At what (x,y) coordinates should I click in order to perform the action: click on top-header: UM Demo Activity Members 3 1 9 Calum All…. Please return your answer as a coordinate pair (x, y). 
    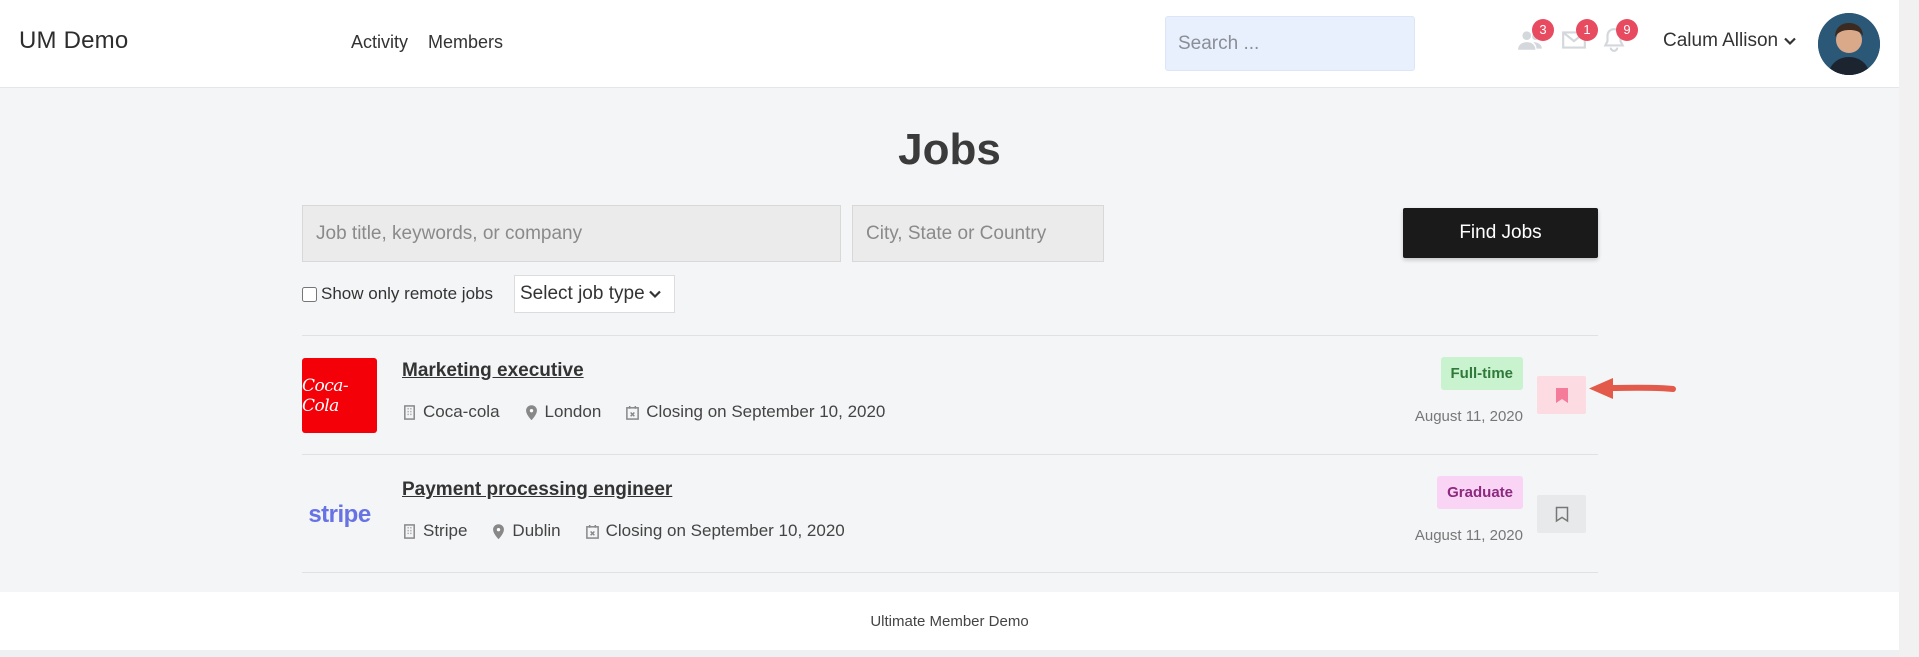
    Looking at the image, I should click on (949, 44).